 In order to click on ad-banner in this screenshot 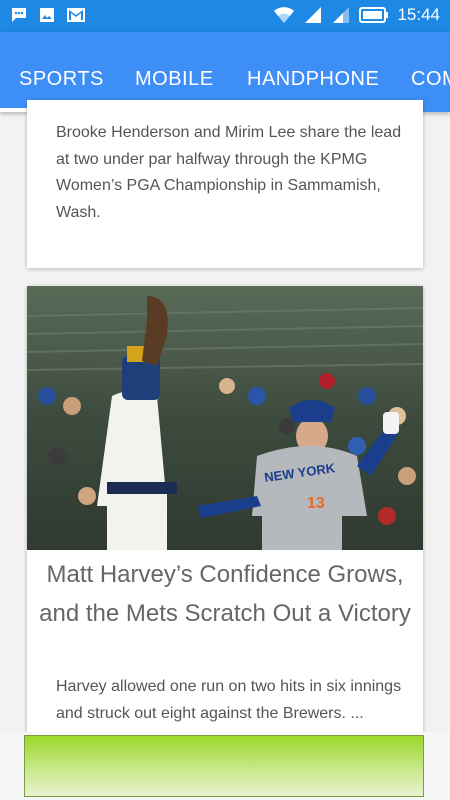, I will do `click(224, 766)`.